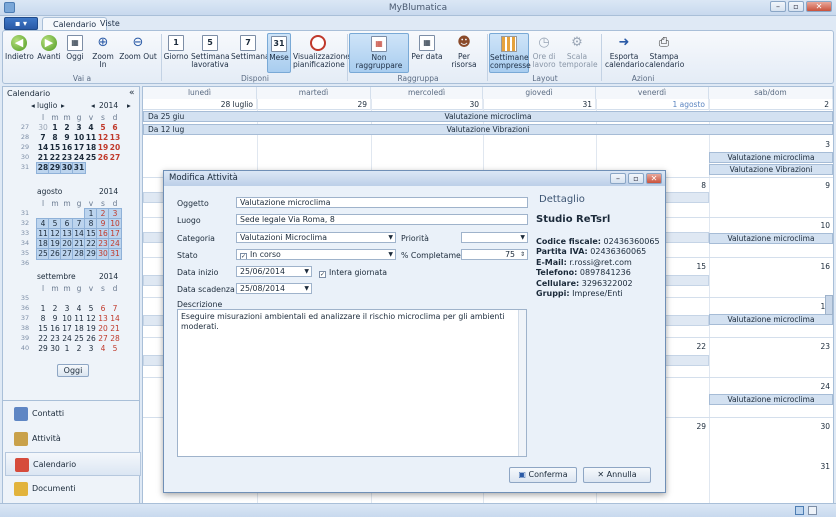 The height and width of the screenshot is (517, 836). What do you see at coordinates (771, 386) in the screenshot?
I see `date-cell: 24` at bounding box center [771, 386].